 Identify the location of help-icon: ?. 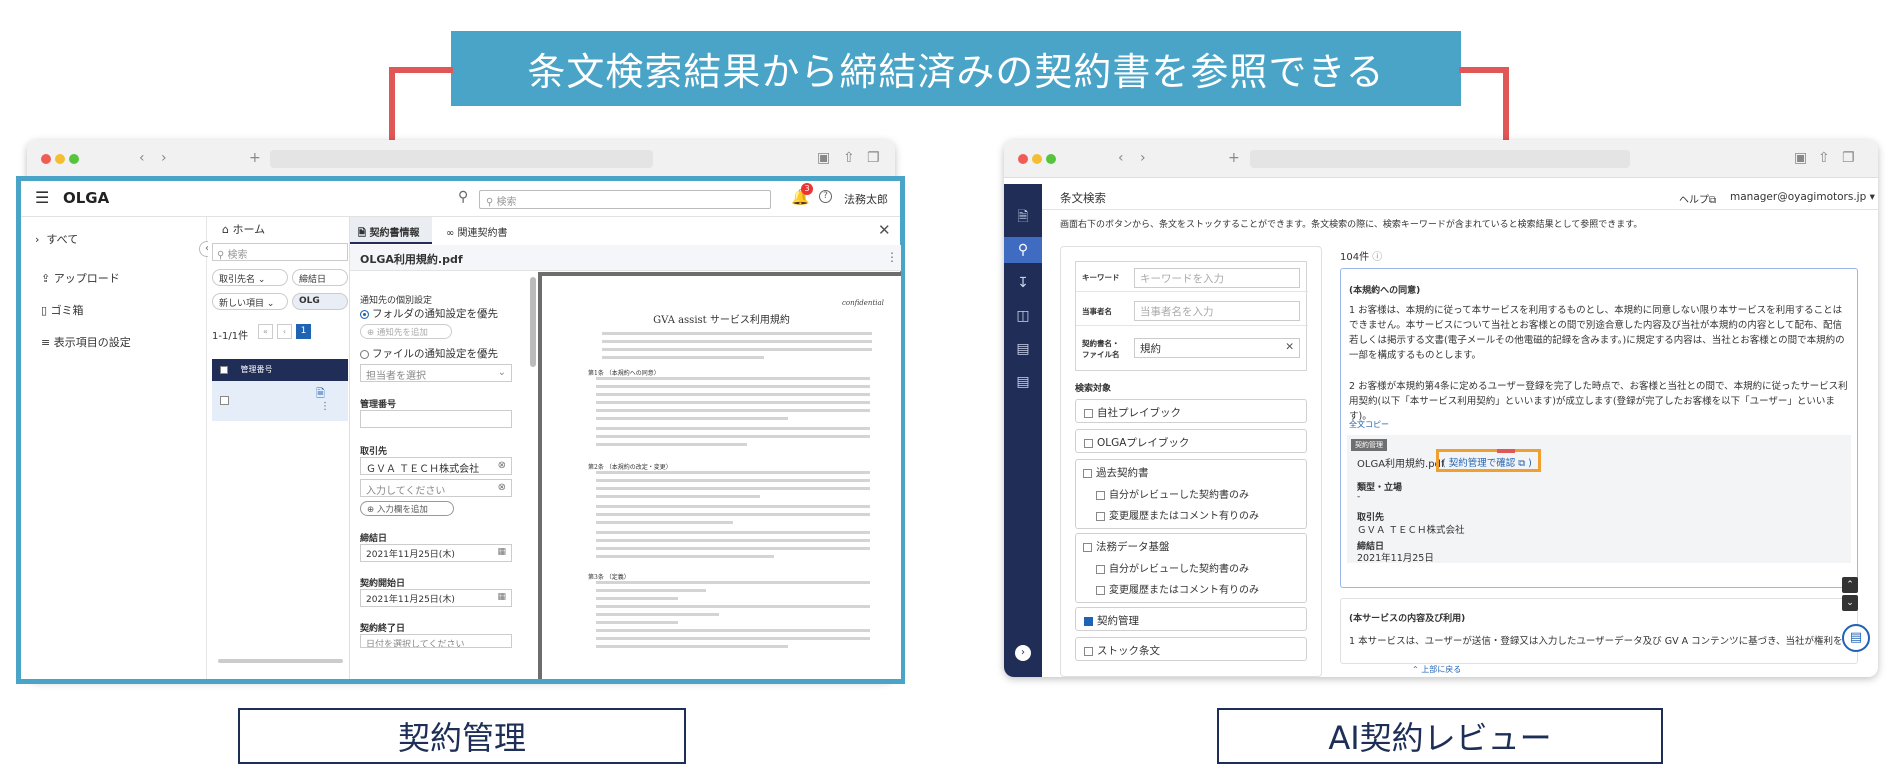
(825, 196).